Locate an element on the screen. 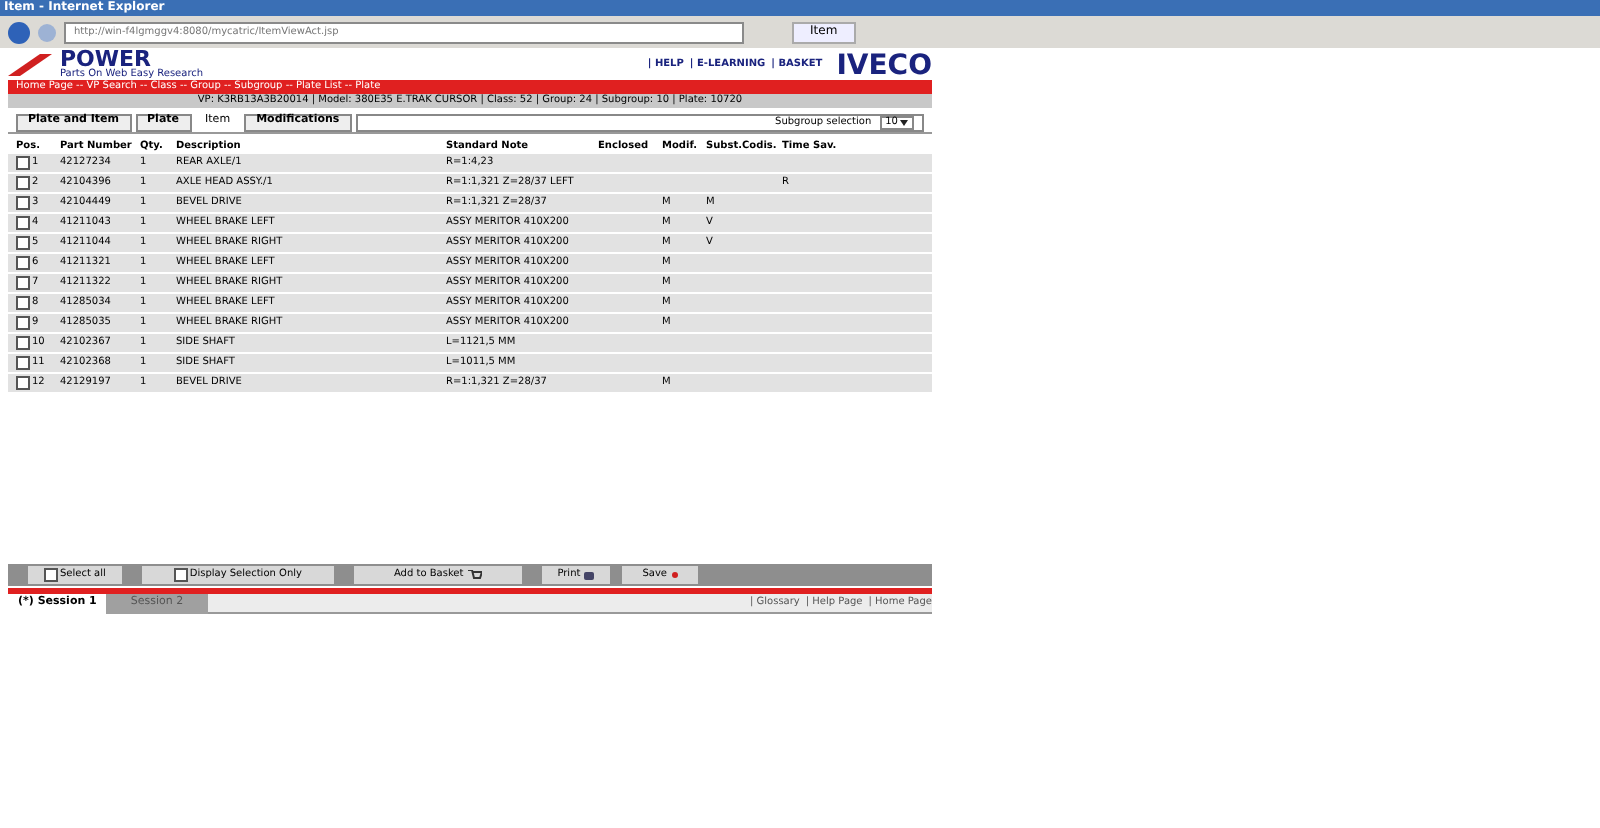 This screenshot has width=1600, height=828. logo-text: POWER is located at coordinates (106, 59).